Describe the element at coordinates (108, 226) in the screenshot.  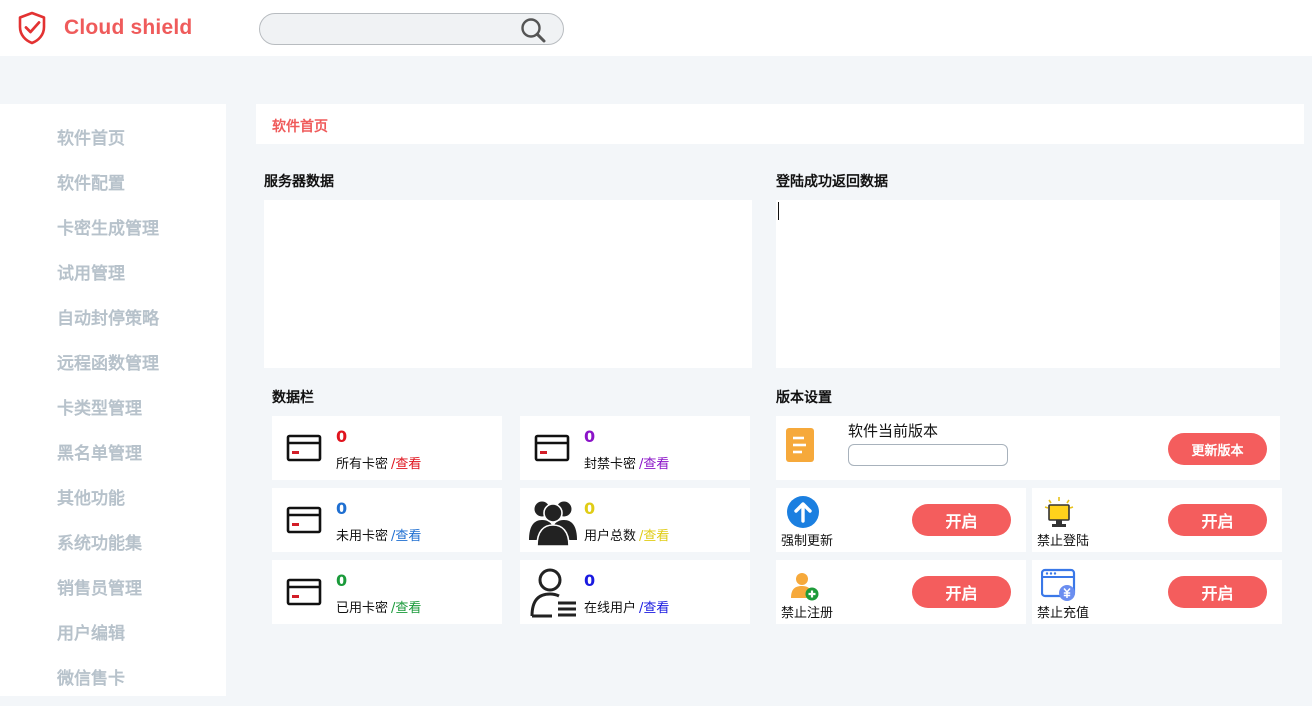
I see `sidebar-item-card-generation: 卡密生成管理` at that location.